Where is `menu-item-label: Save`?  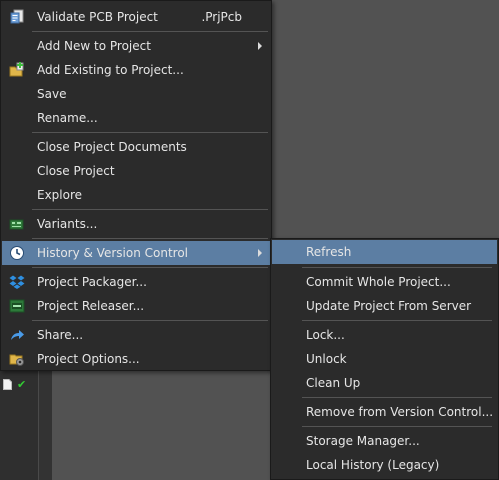
menu-item-label: Save is located at coordinates (52, 94).